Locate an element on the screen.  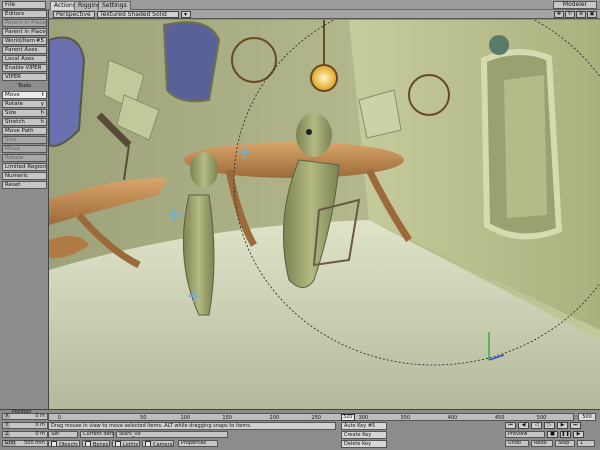
pause-icon: ❚❚ is located at coordinates (565, 434).